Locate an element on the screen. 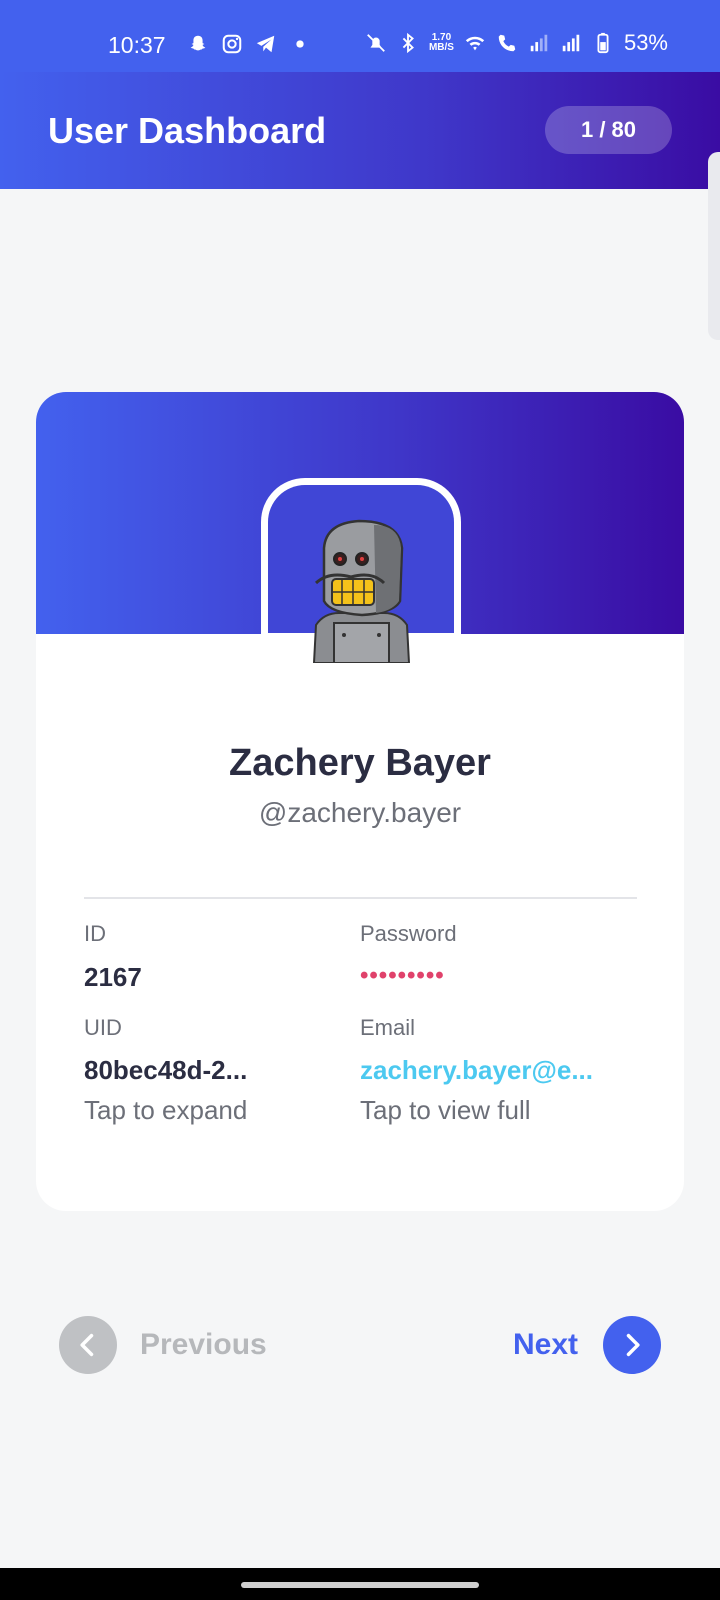 This screenshot has height=1600, width=720. dot-icon is located at coordinates (300, 44).